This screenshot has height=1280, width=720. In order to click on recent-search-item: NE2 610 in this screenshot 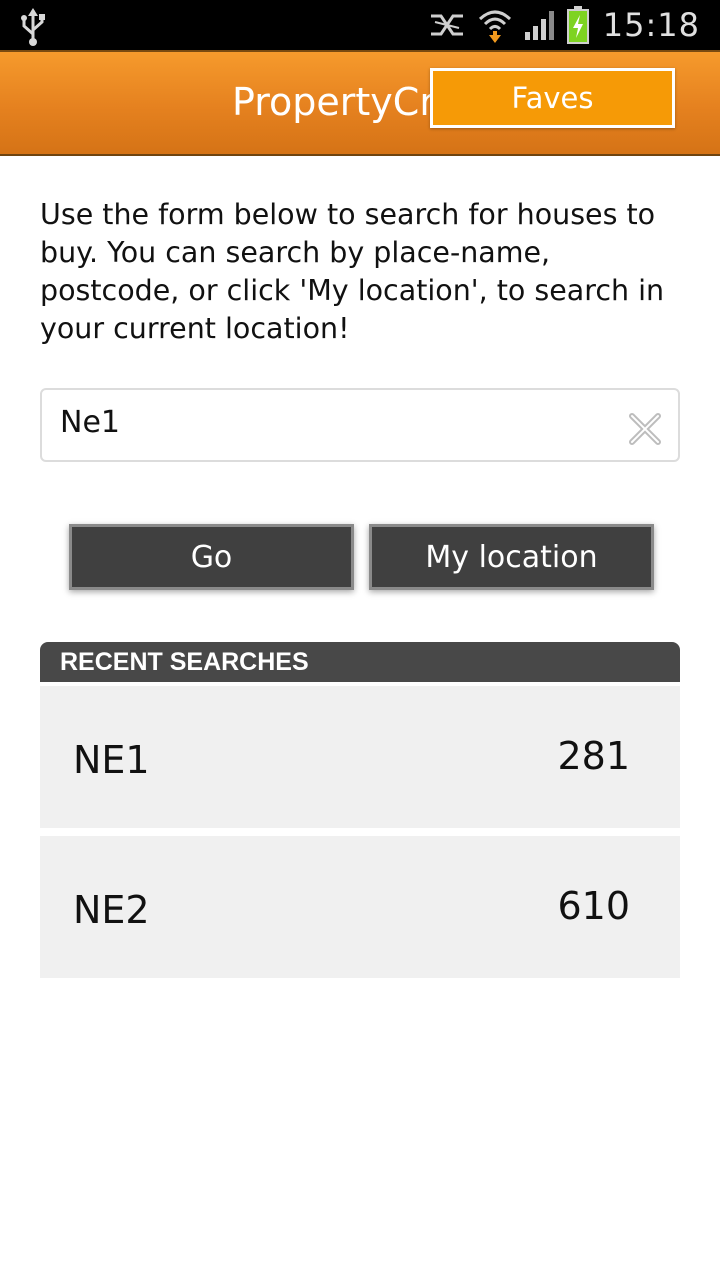, I will do `click(360, 907)`.